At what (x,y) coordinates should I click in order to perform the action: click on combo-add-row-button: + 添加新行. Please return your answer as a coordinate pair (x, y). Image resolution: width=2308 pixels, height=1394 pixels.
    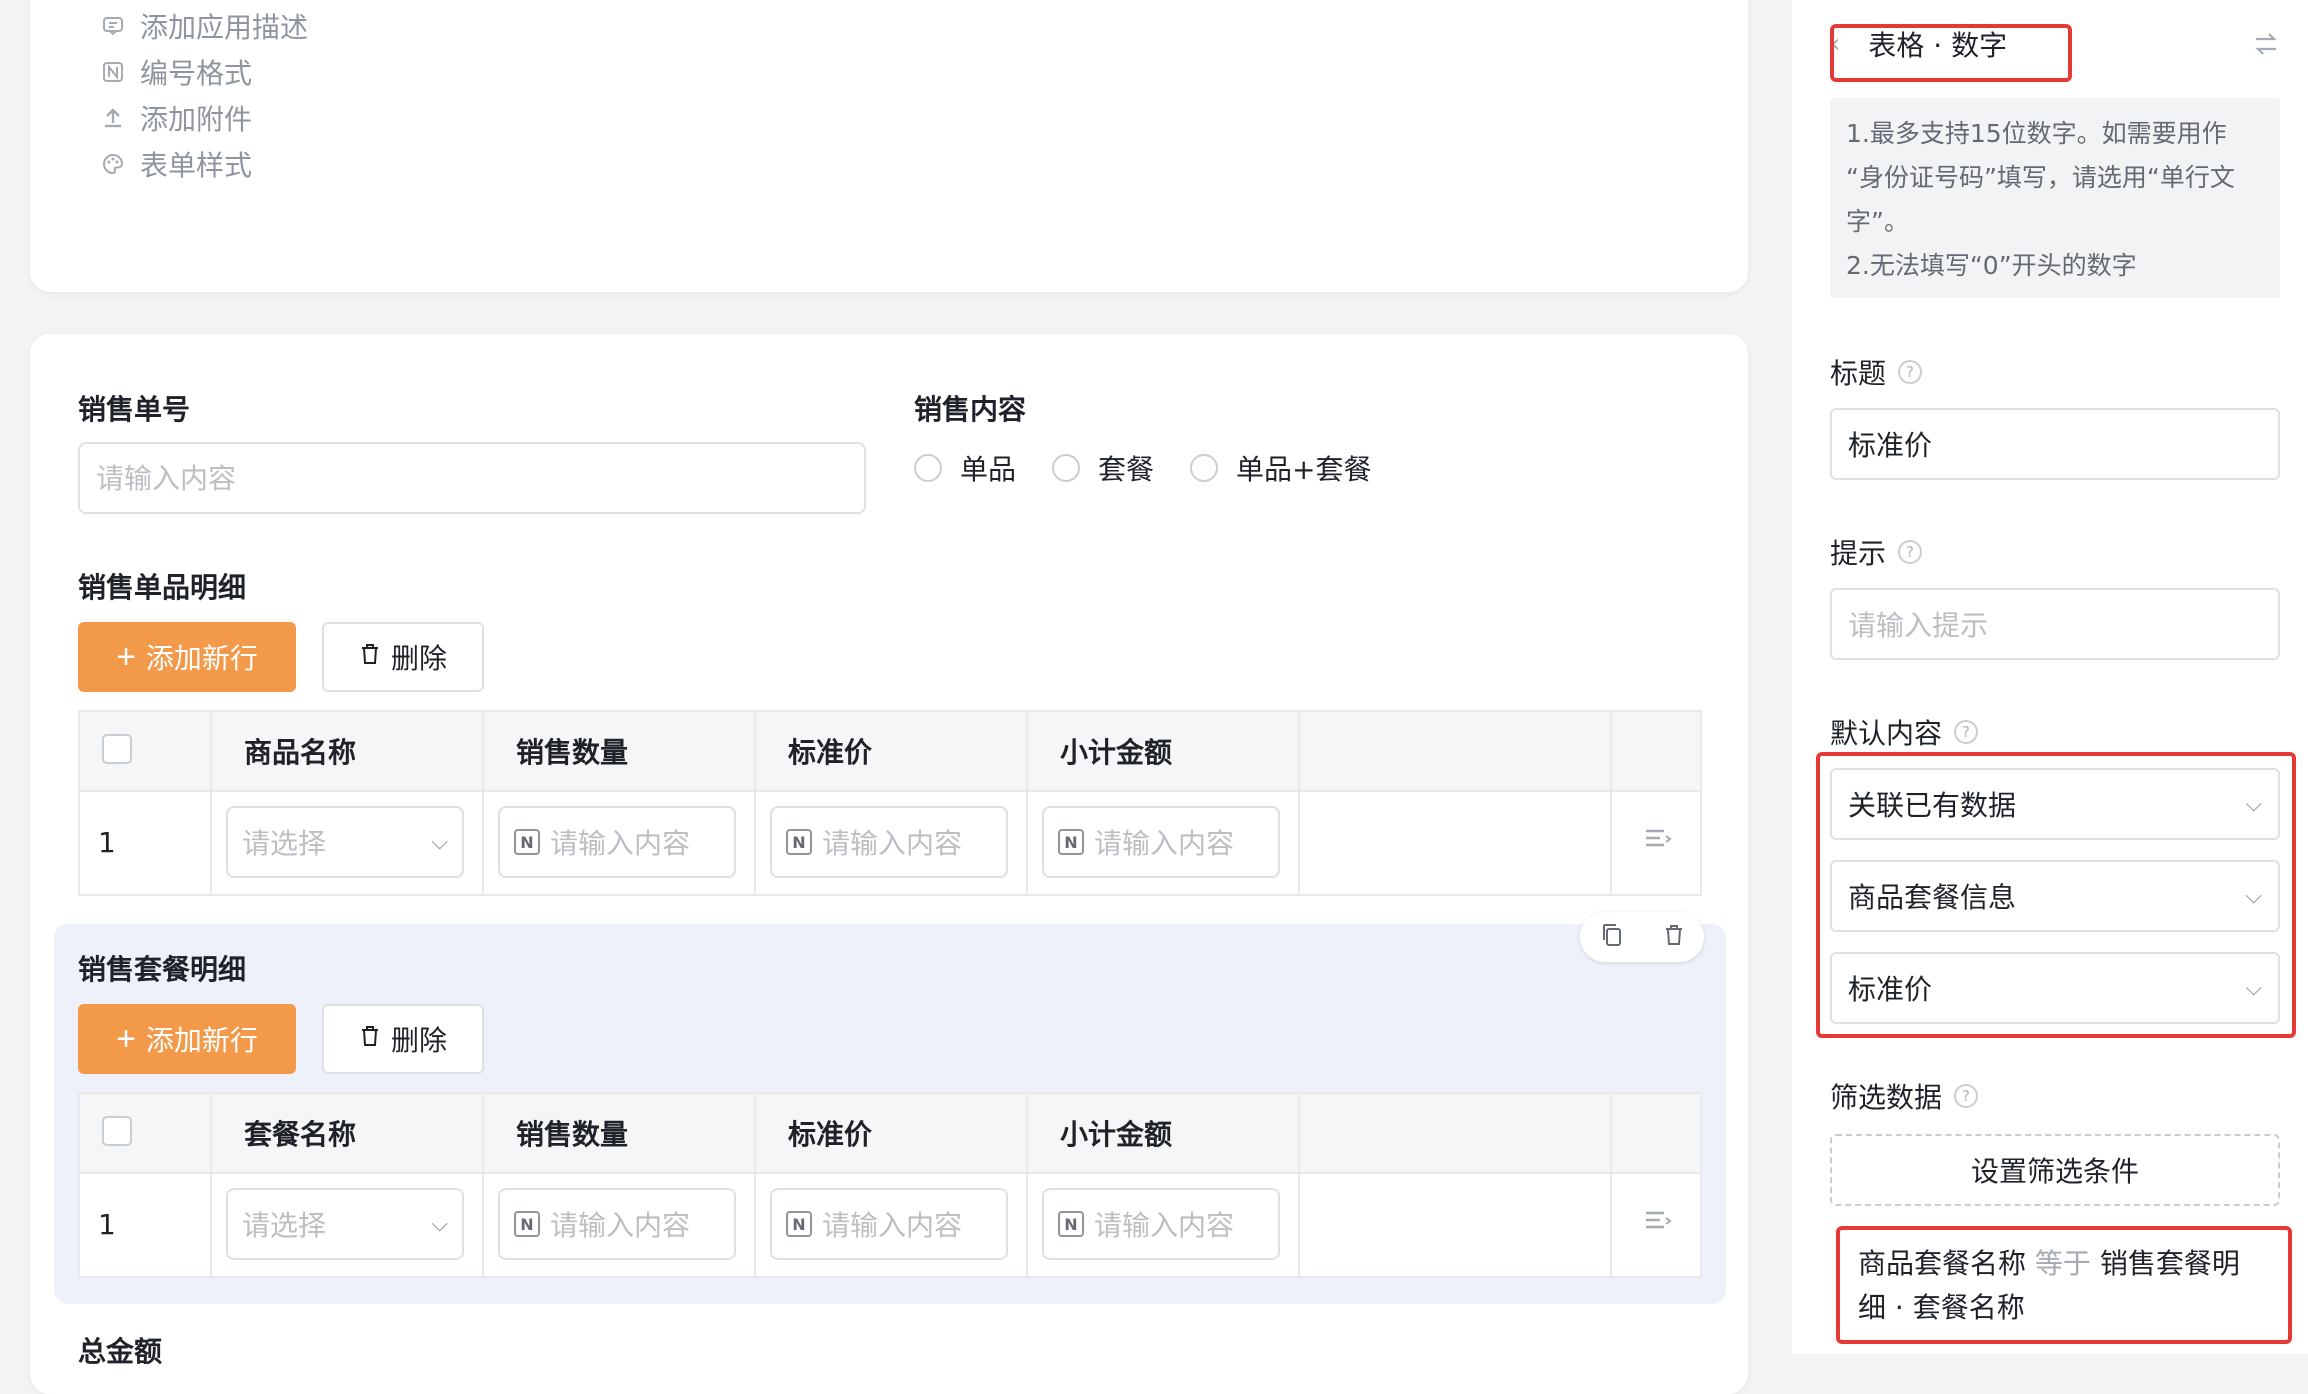
    Looking at the image, I should click on (187, 1039).